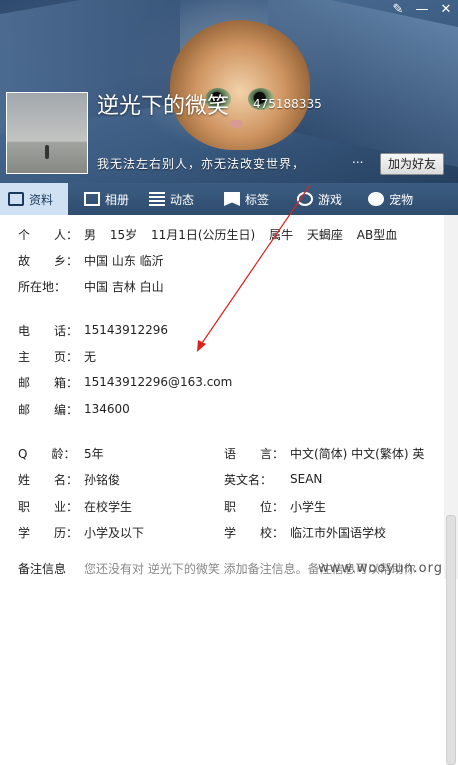 Image resolution: width=458 pixels, height=765 pixels. Describe the element at coordinates (48, 506) in the screenshot. I see `field-label: 职 业：` at that location.